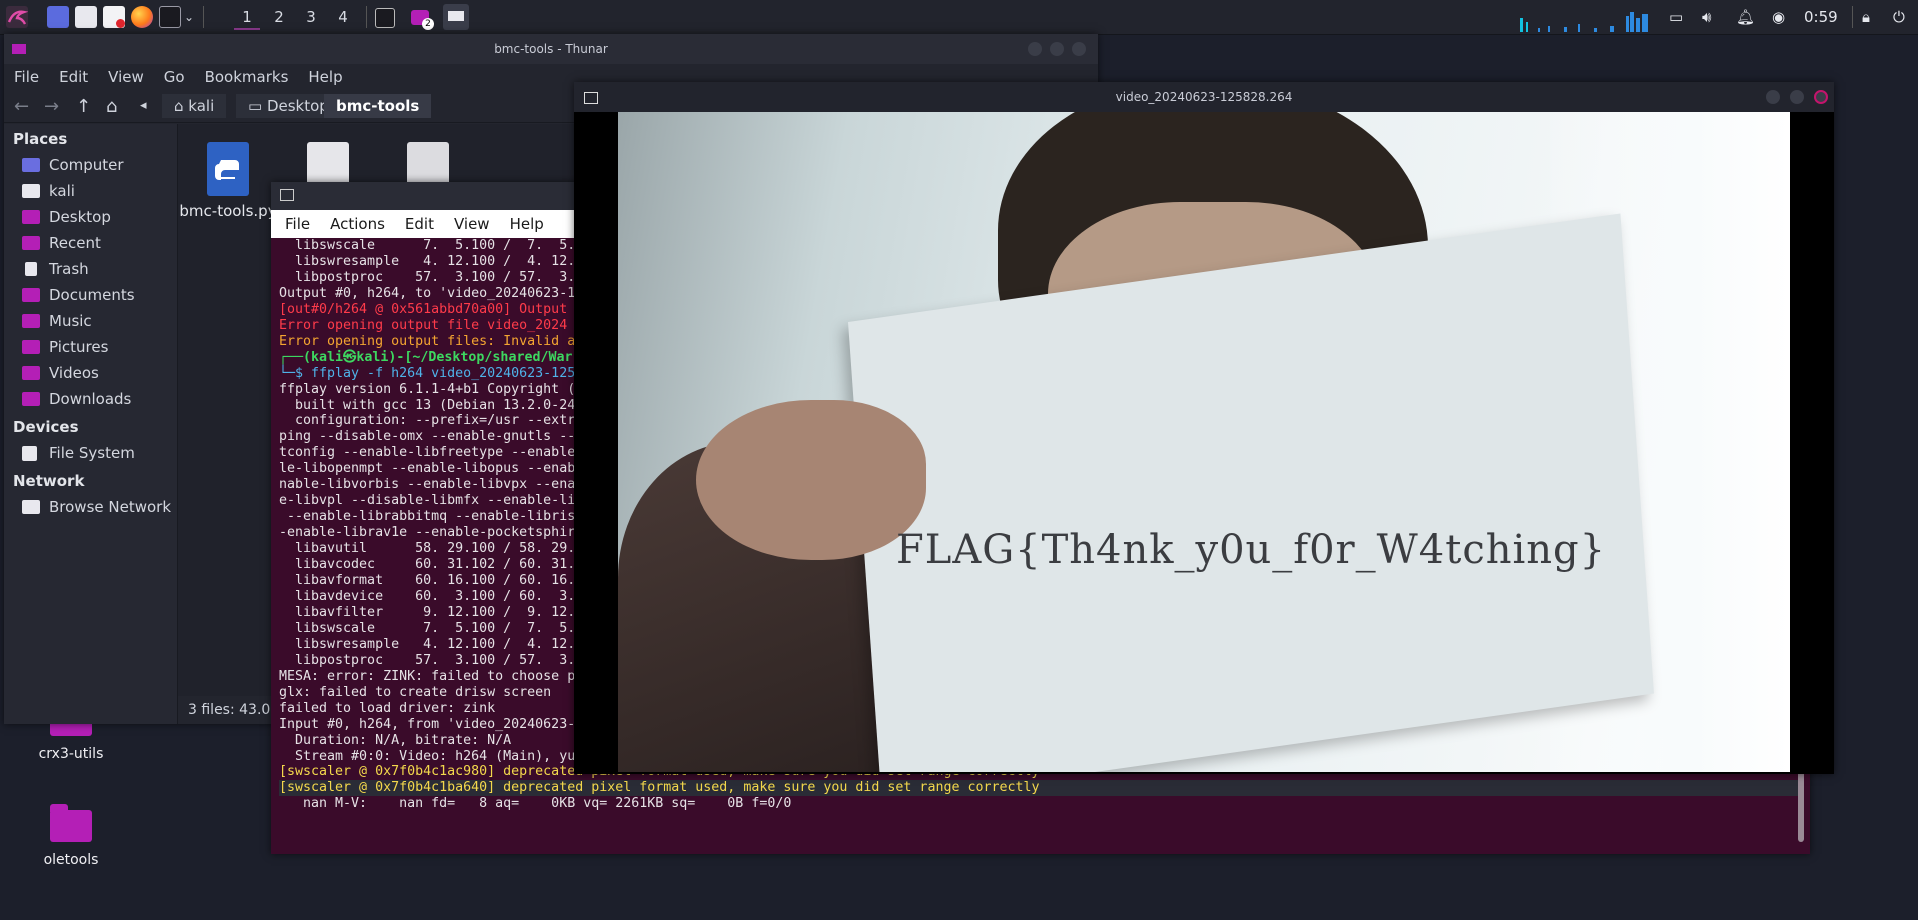 The height and width of the screenshot is (920, 1918). I want to click on file-manager-icon, so click(86, 17).